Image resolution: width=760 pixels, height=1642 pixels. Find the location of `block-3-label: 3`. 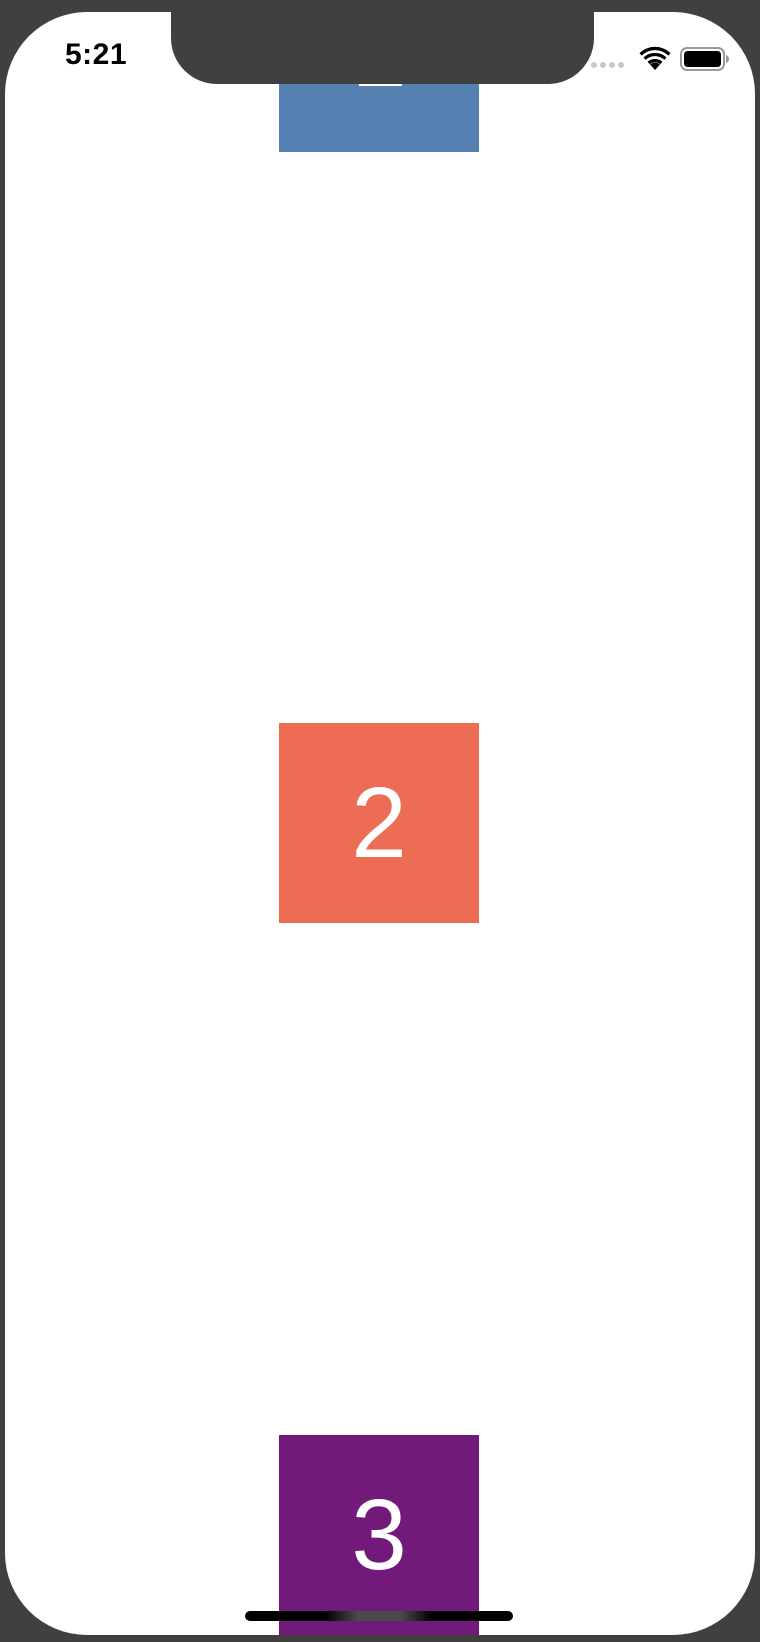

block-3-label: 3 is located at coordinates (379, 1535).